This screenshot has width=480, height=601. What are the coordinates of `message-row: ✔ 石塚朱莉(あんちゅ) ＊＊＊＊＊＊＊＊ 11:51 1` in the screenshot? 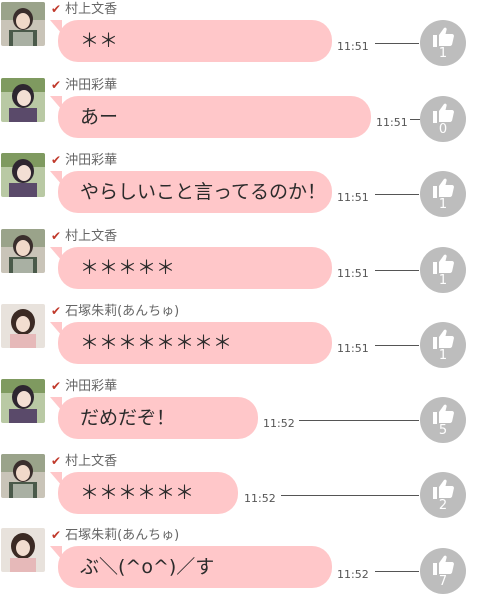 It's located at (240, 339).